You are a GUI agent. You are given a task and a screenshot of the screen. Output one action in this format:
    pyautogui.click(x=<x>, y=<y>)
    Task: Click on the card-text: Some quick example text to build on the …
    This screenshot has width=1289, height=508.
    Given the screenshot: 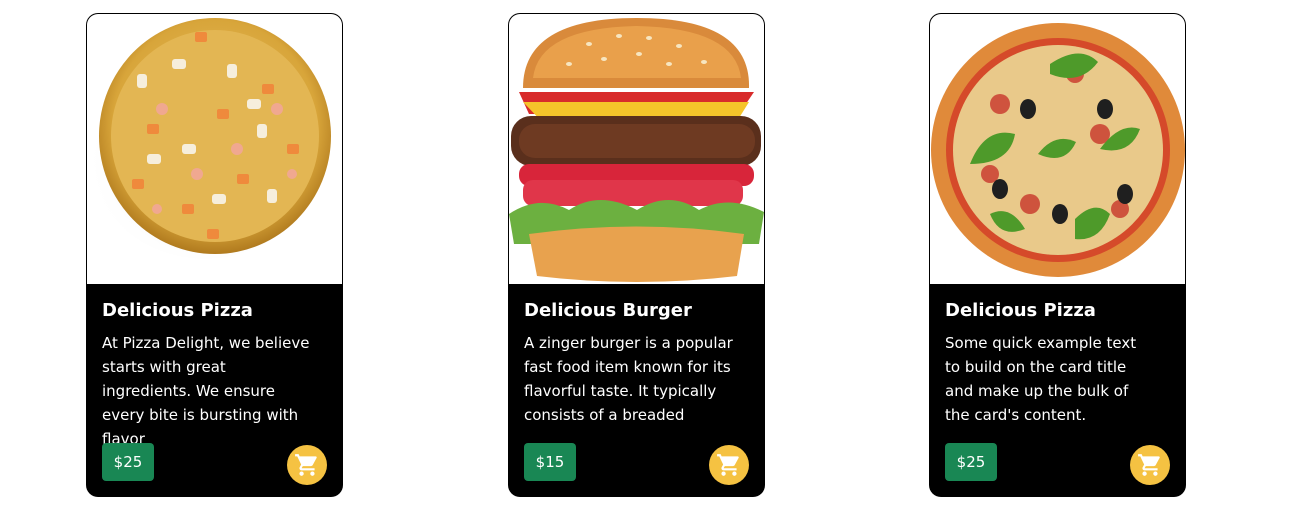 What is the action you would take?
    pyautogui.click(x=1041, y=379)
    